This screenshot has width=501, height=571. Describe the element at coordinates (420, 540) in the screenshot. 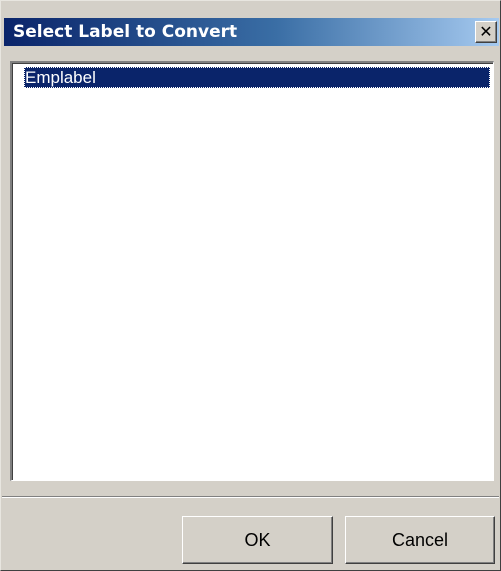

I see `cancel-button: Cancel` at that location.